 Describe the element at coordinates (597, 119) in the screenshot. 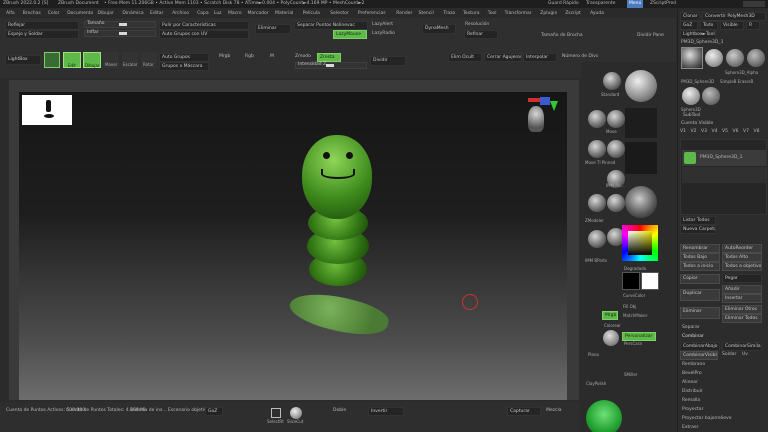

I see `brush-clay-icon` at that location.